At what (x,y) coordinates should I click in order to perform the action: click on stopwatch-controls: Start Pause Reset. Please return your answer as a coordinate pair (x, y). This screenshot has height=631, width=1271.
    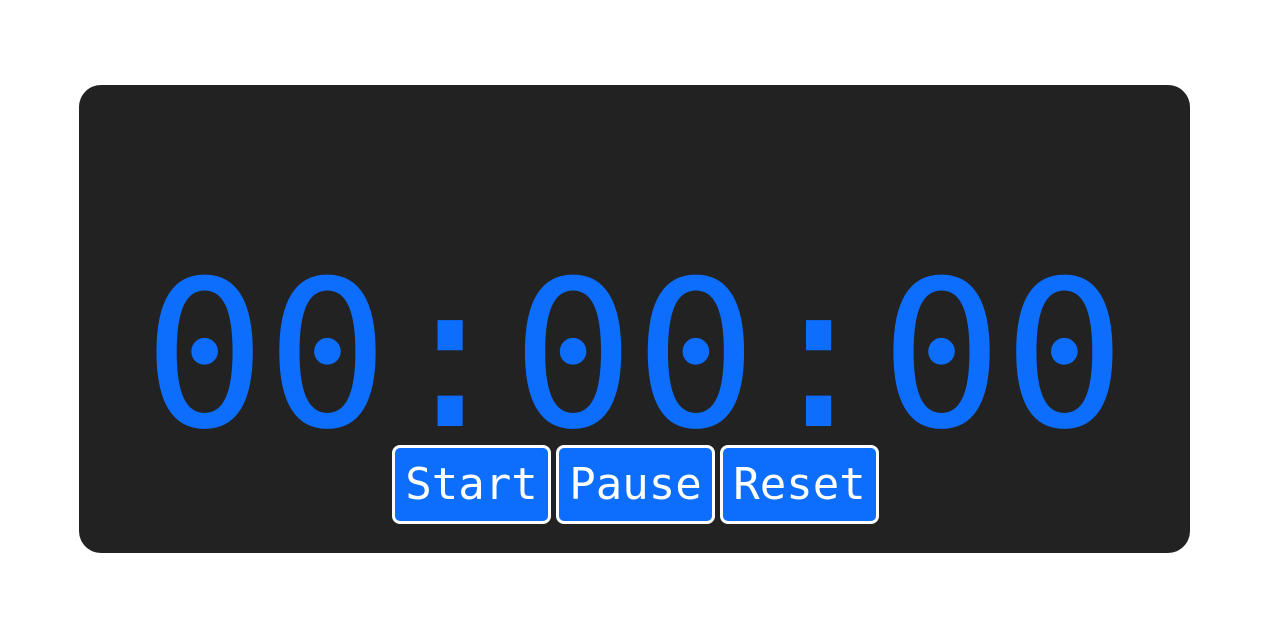
    Looking at the image, I should click on (635, 484).